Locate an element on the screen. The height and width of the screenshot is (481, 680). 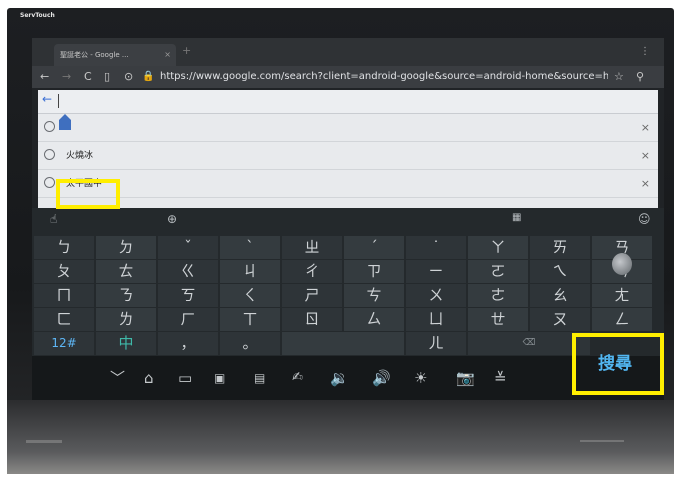
suggestion-item: × is located at coordinates (348, 128).